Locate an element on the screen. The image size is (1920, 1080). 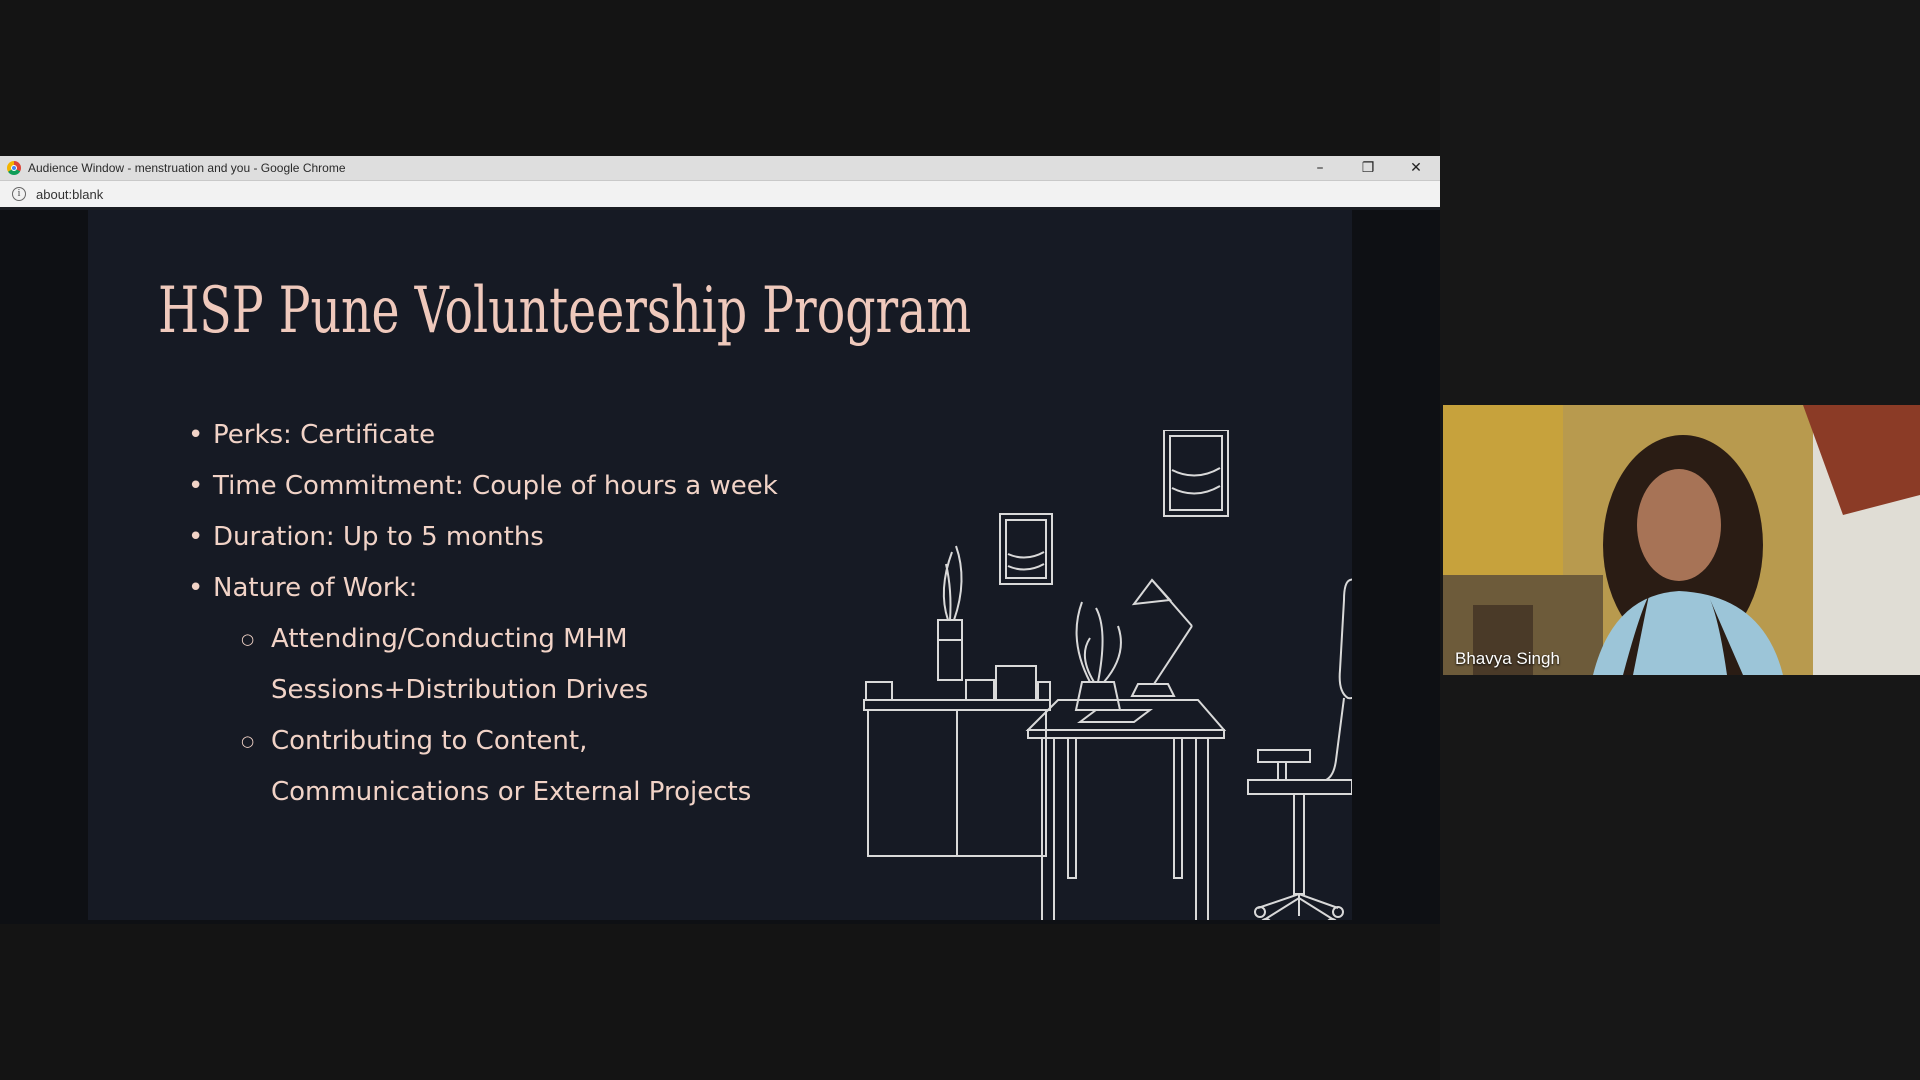
participant-name: Bhavya Singh is located at coordinates (1507, 658).